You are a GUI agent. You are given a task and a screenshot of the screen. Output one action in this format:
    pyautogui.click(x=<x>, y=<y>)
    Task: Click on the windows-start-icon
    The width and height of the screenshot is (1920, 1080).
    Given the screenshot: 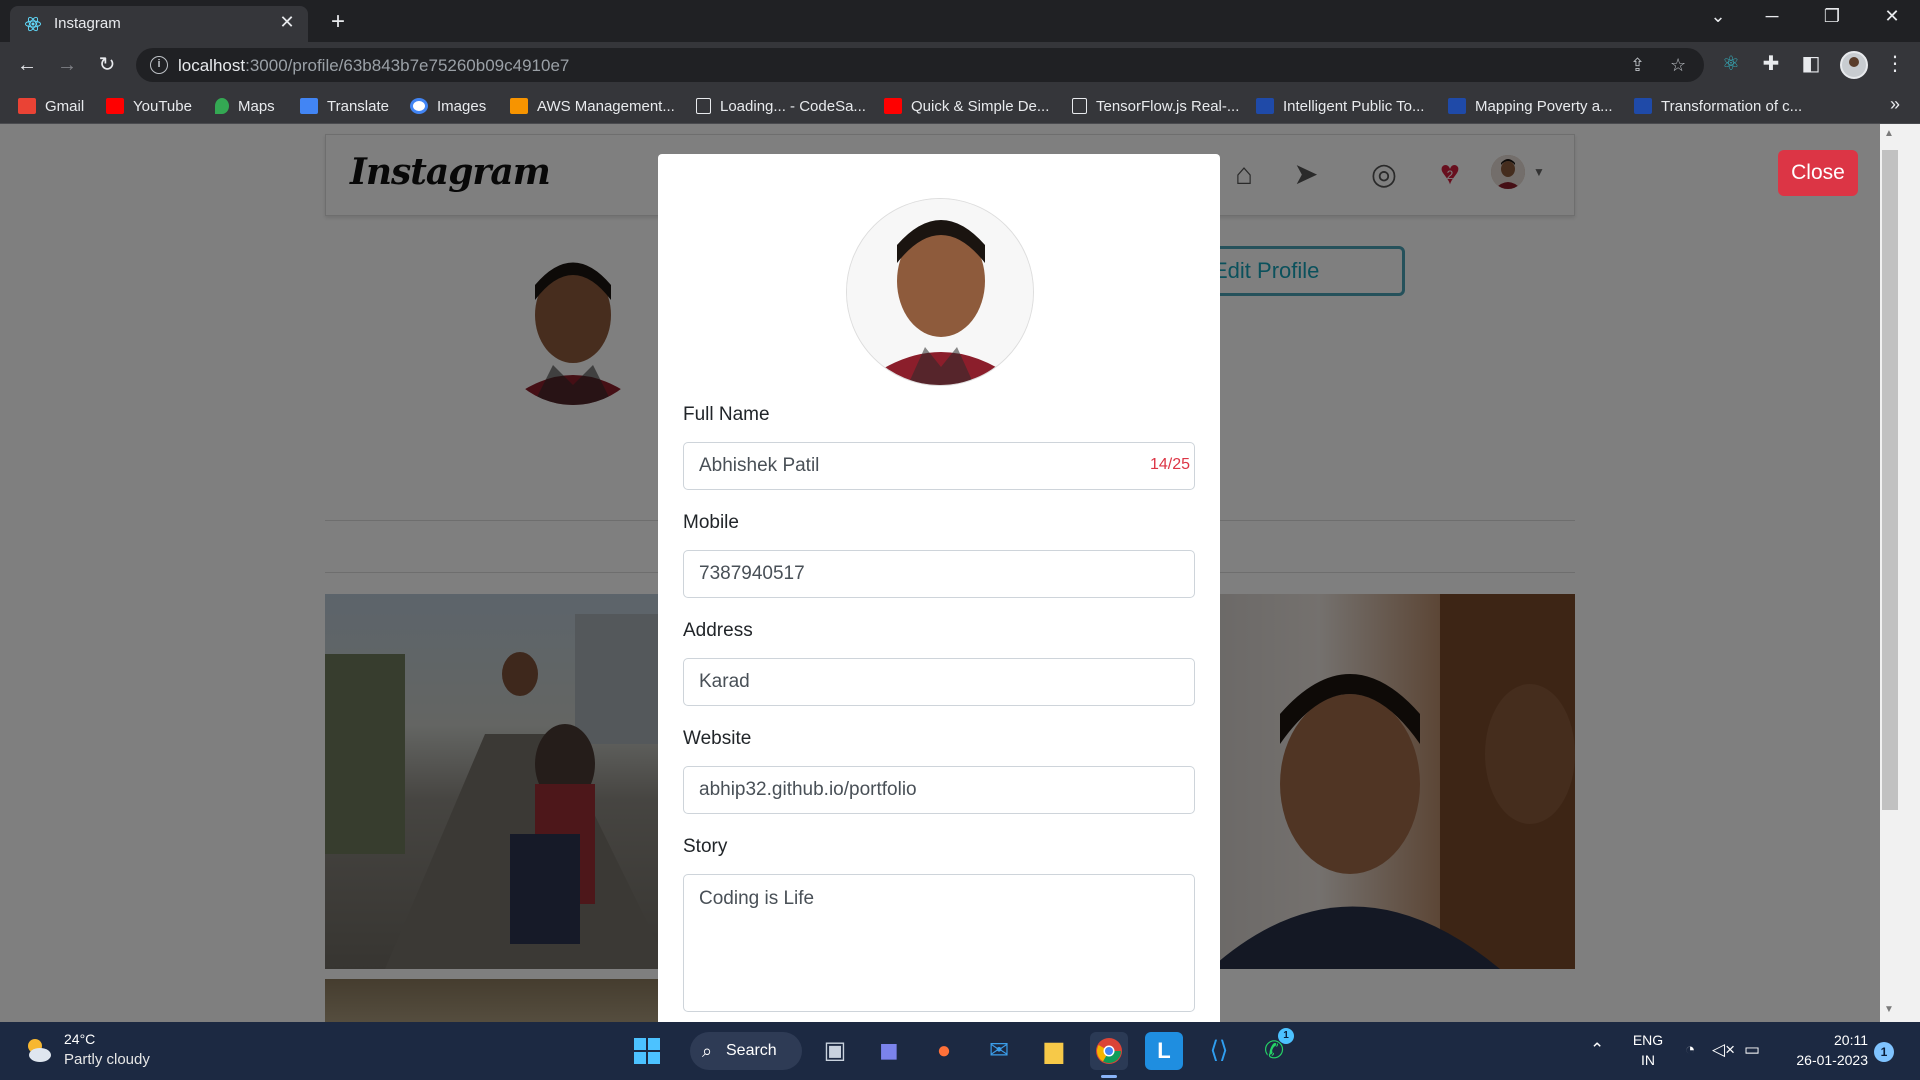 What is the action you would take?
    pyautogui.click(x=647, y=1051)
    